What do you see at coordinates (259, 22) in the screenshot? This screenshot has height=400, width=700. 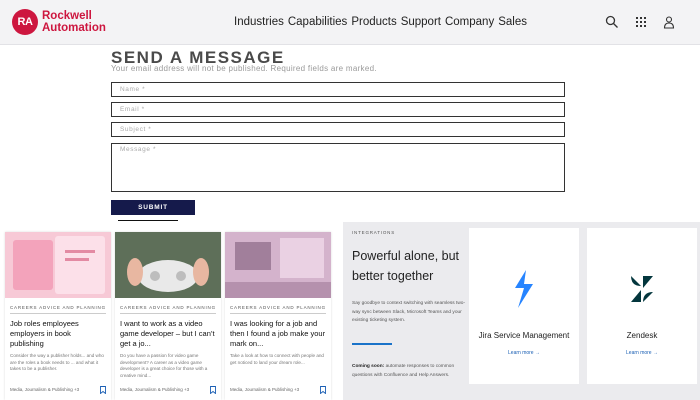 I see `nav-industries: Industries` at bounding box center [259, 22].